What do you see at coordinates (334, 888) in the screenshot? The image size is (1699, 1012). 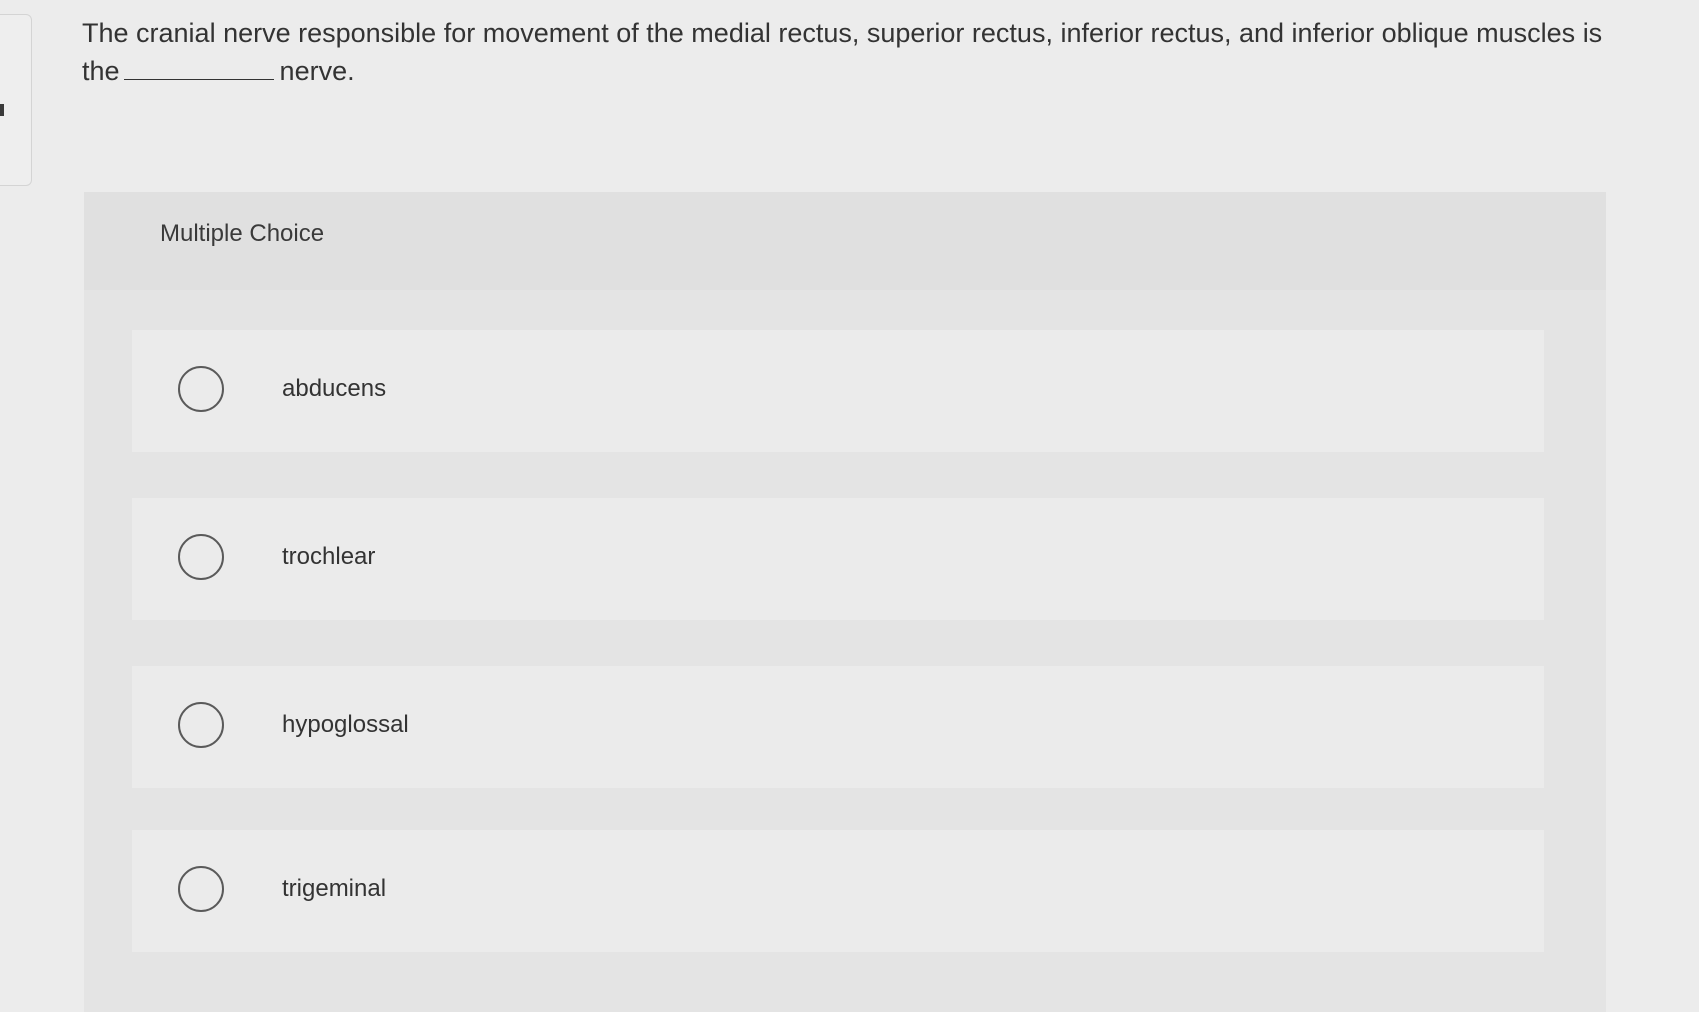 I see `choice-label: trigeminal` at bounding box center [334, 888].